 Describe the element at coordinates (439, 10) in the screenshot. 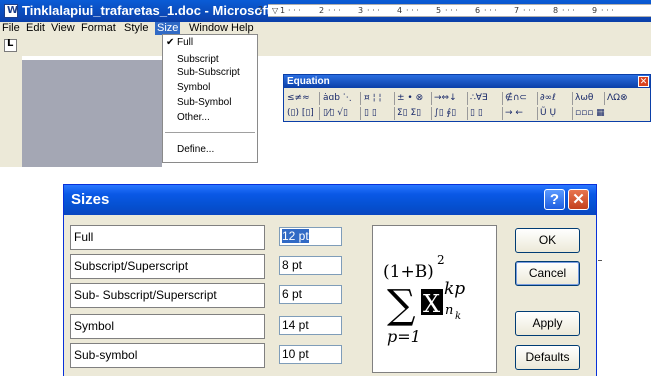

I see `ruler-tick: 5` at that location.